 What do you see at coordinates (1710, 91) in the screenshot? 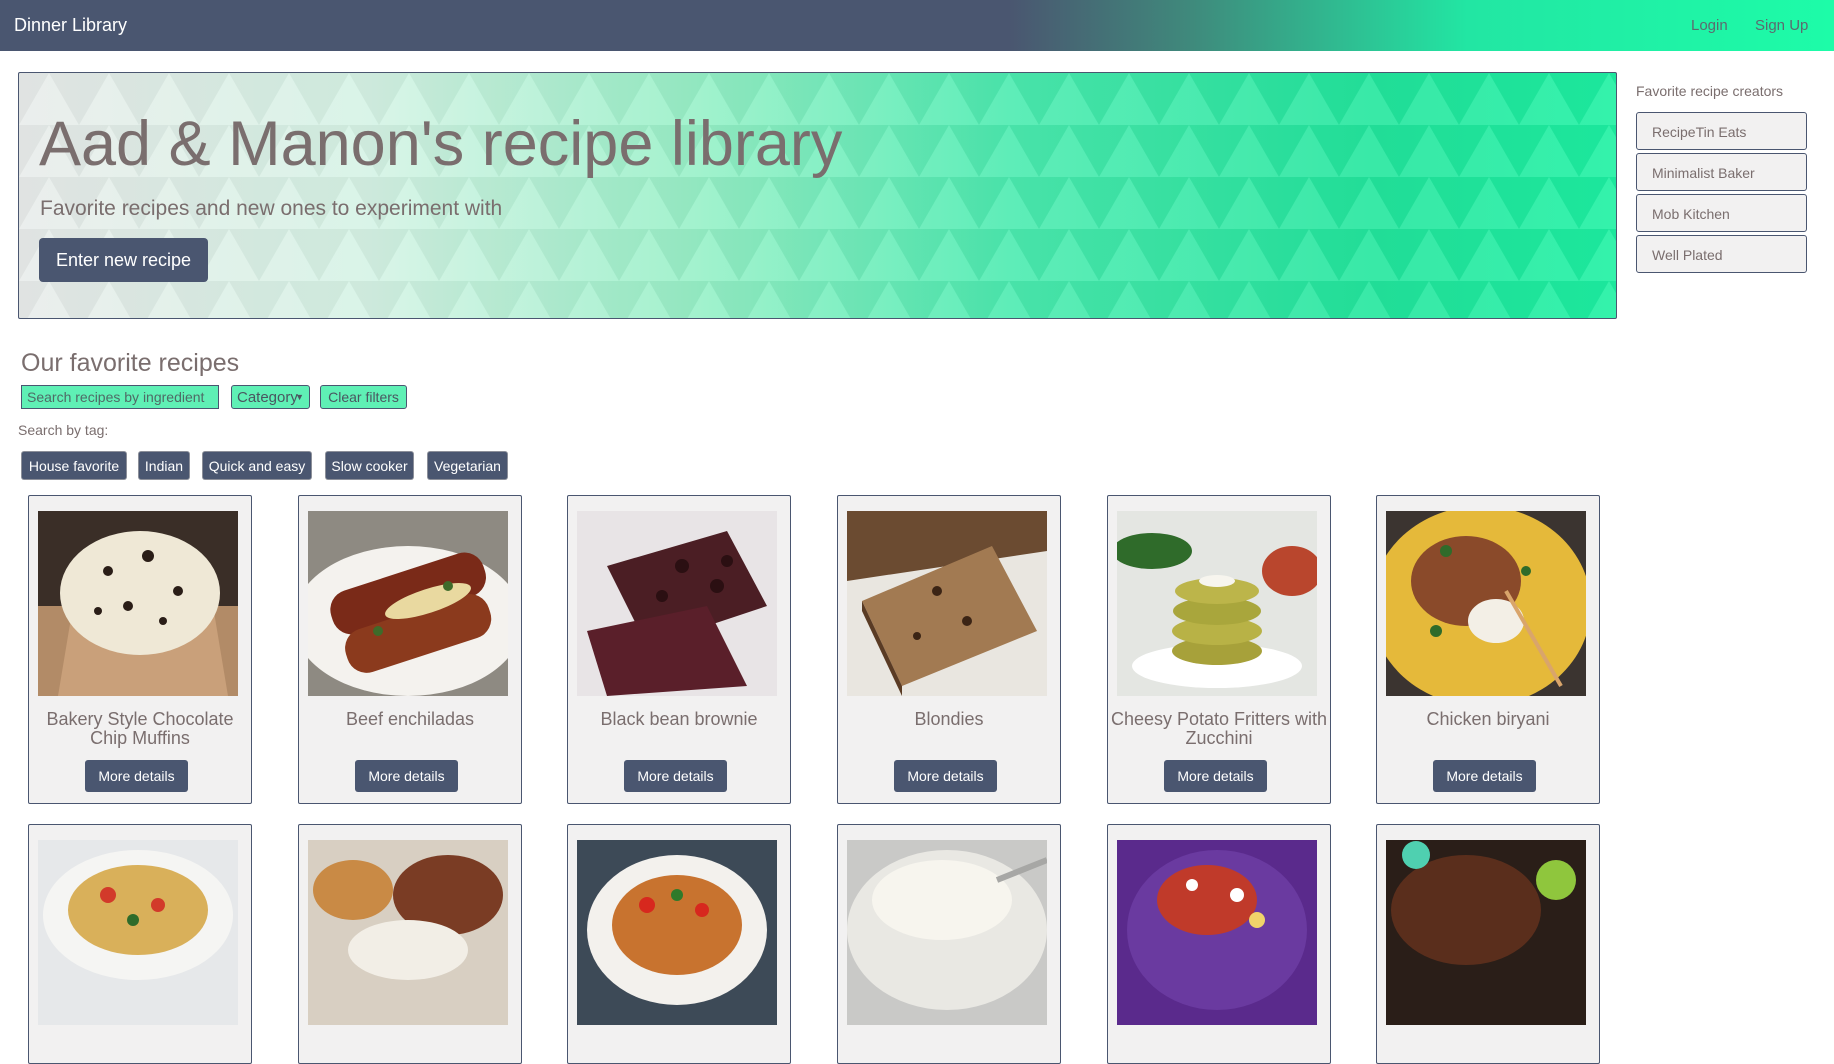
I see `creators-title: Favorite recipe creators` at bounding box center [1710, 91].